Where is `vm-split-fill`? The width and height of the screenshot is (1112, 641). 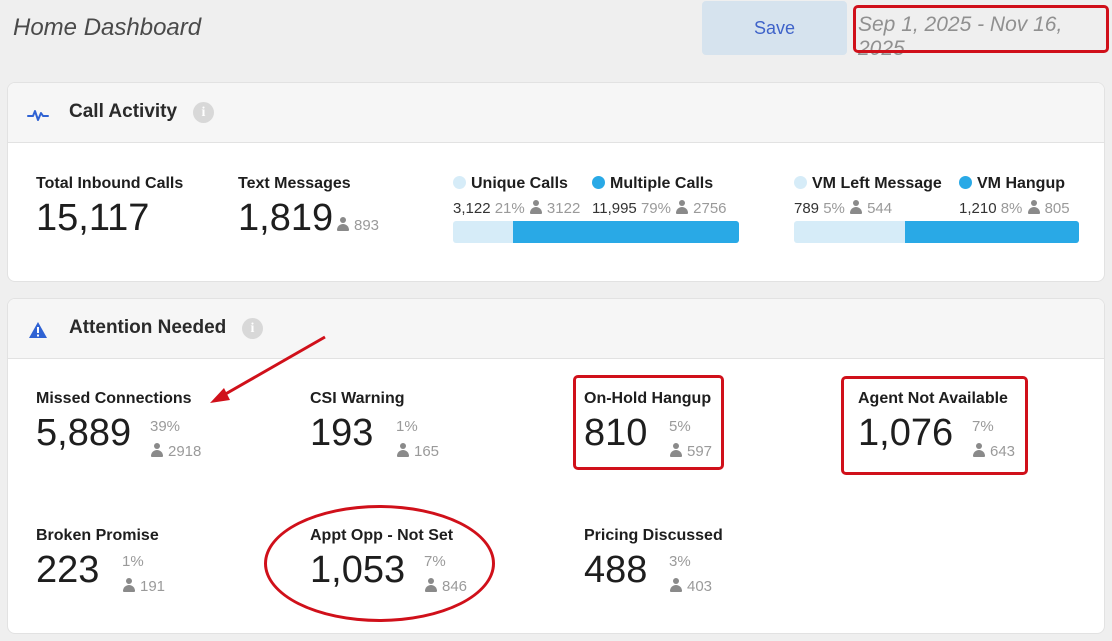 vm-split-fill is located at coordinates (992, 232).